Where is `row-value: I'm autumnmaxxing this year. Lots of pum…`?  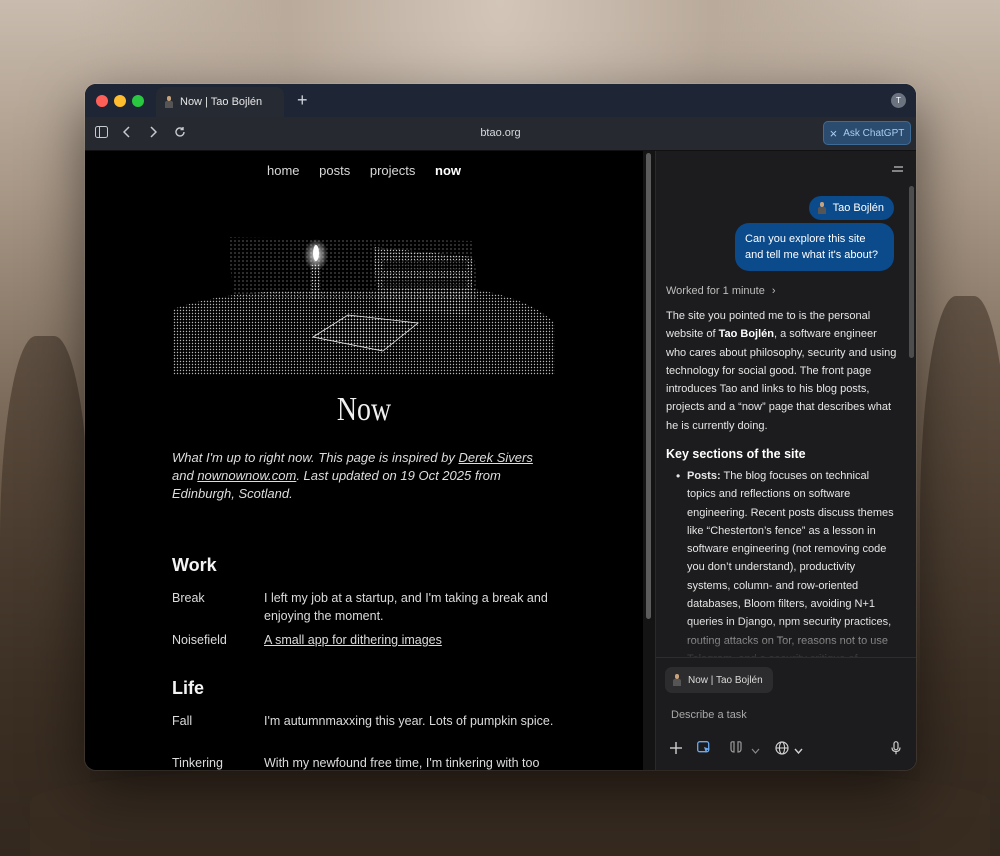 row-value: I'm autumnmaxxing this year. Lots of pum… is located at coordinates (409, 721).